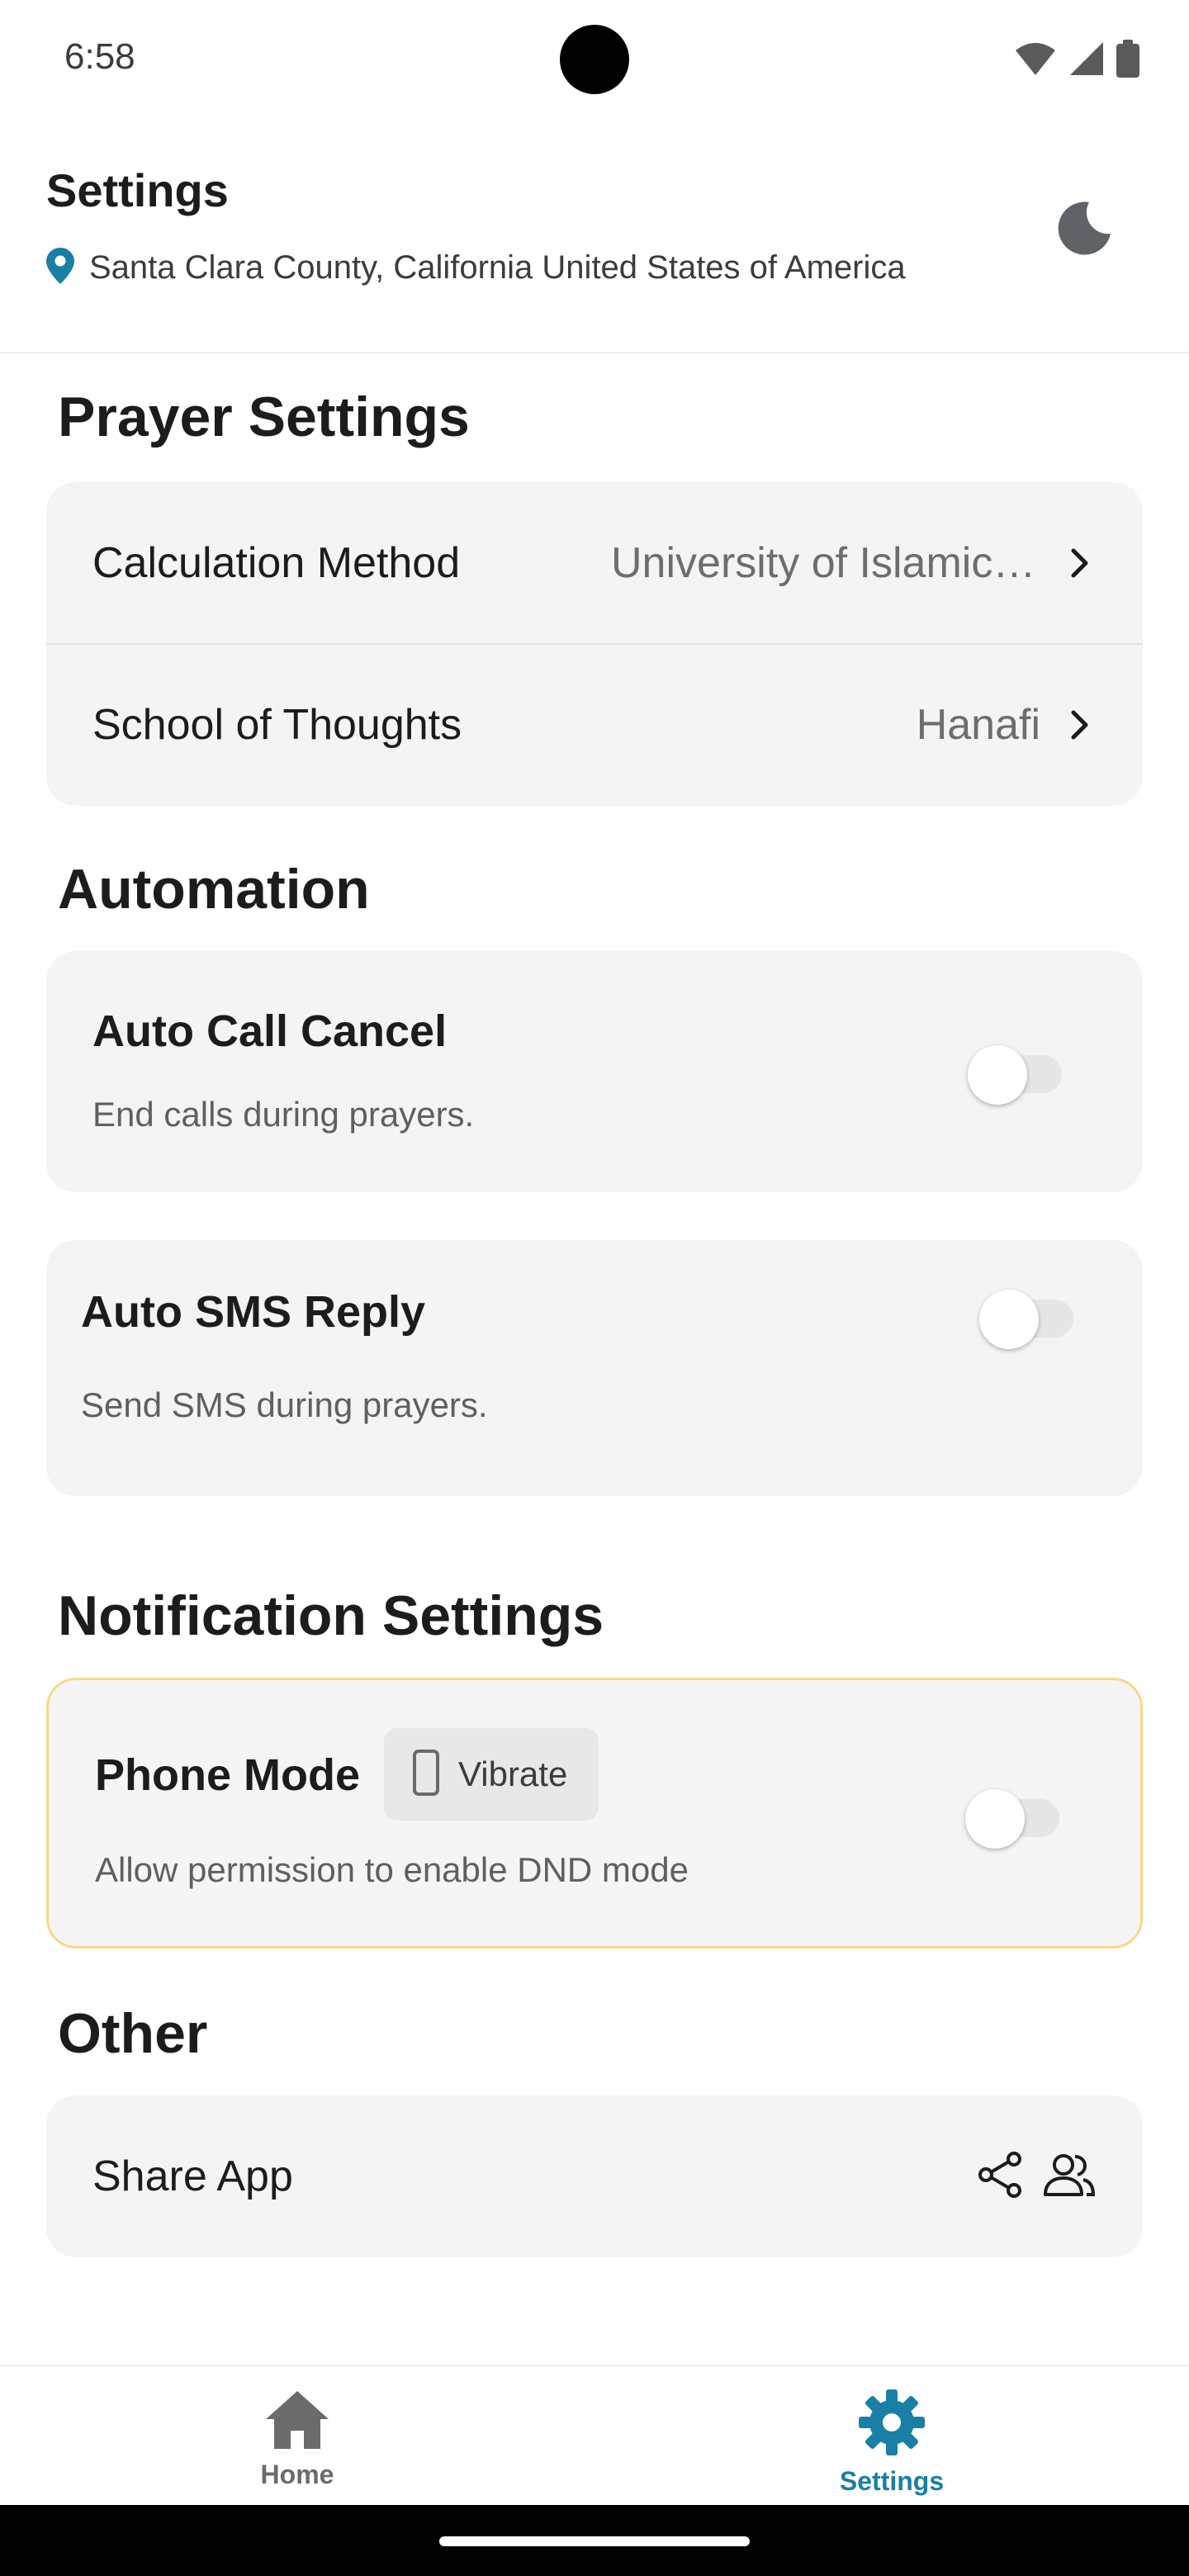  Describe the element at coordinates (1035, 60) in the screenshot. I see `wifi-icon` at that location.